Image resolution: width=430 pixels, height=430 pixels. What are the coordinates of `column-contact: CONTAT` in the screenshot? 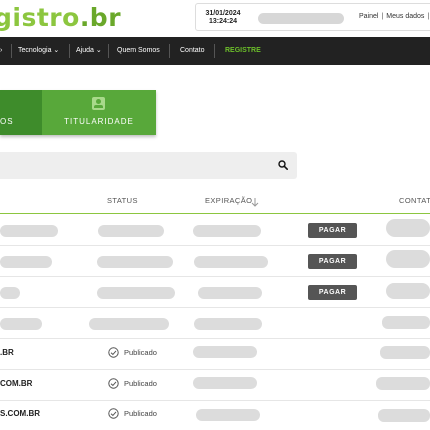 It's located at (414, 200).